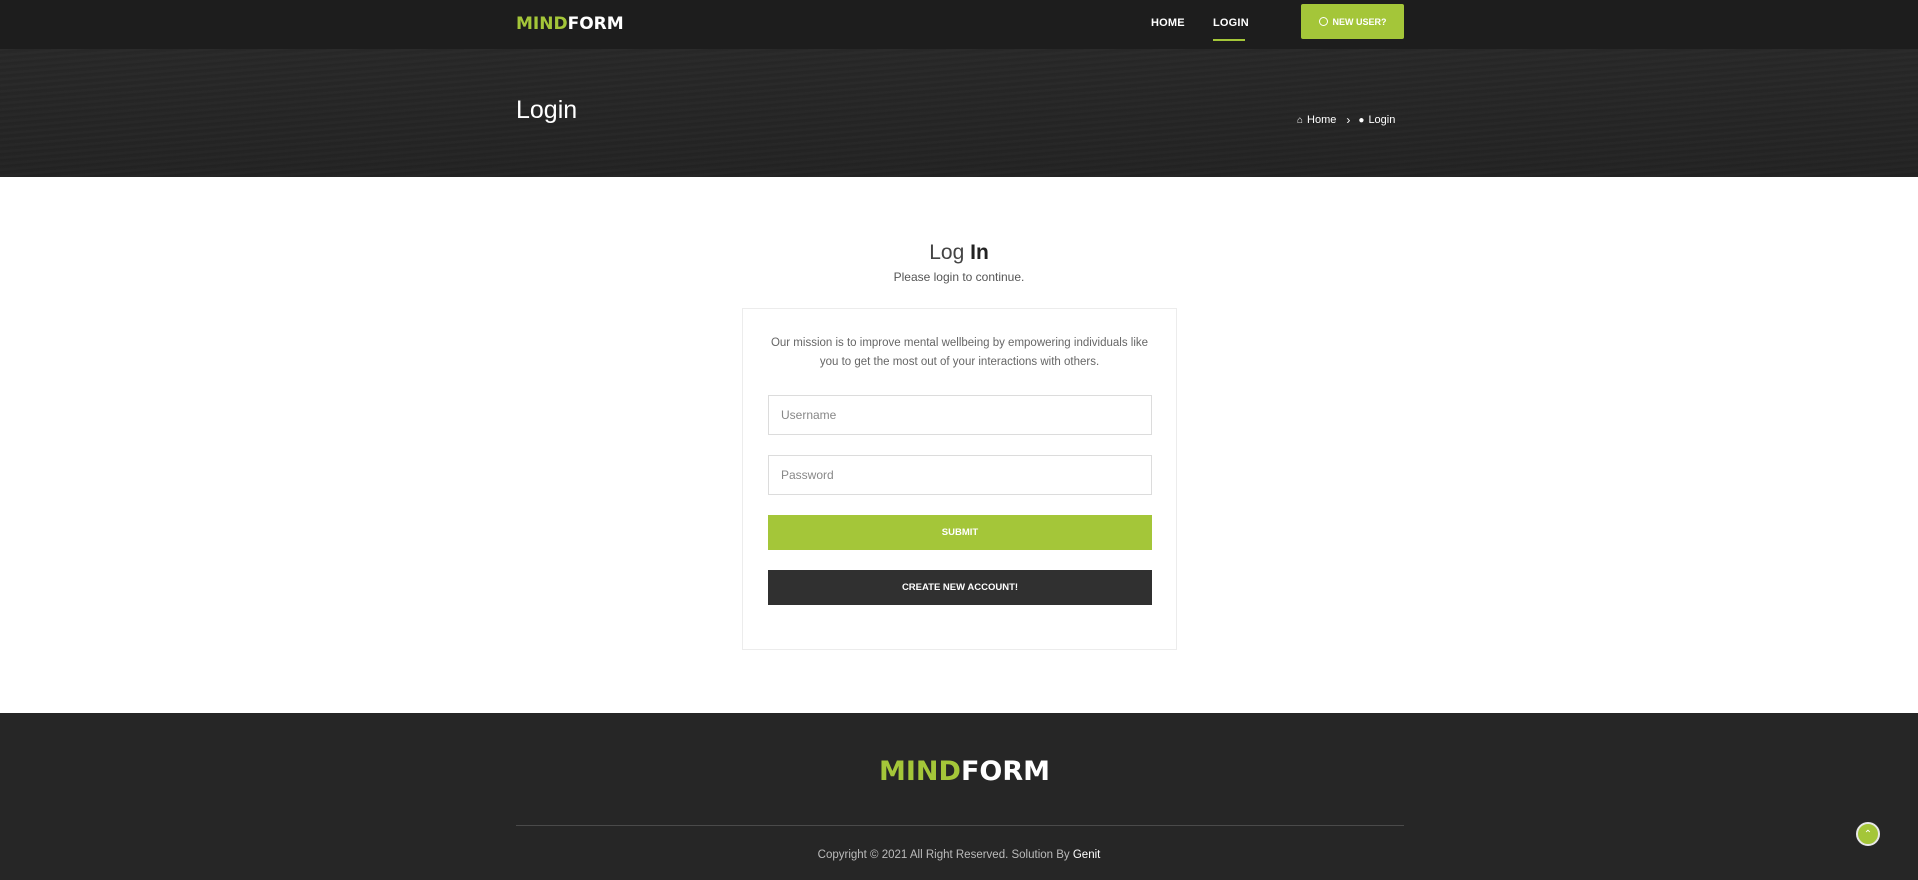 Image resolution: width=1918 pixels, height=880 pixels. I want to click on nav-active-indicator, so click(1229, 40).